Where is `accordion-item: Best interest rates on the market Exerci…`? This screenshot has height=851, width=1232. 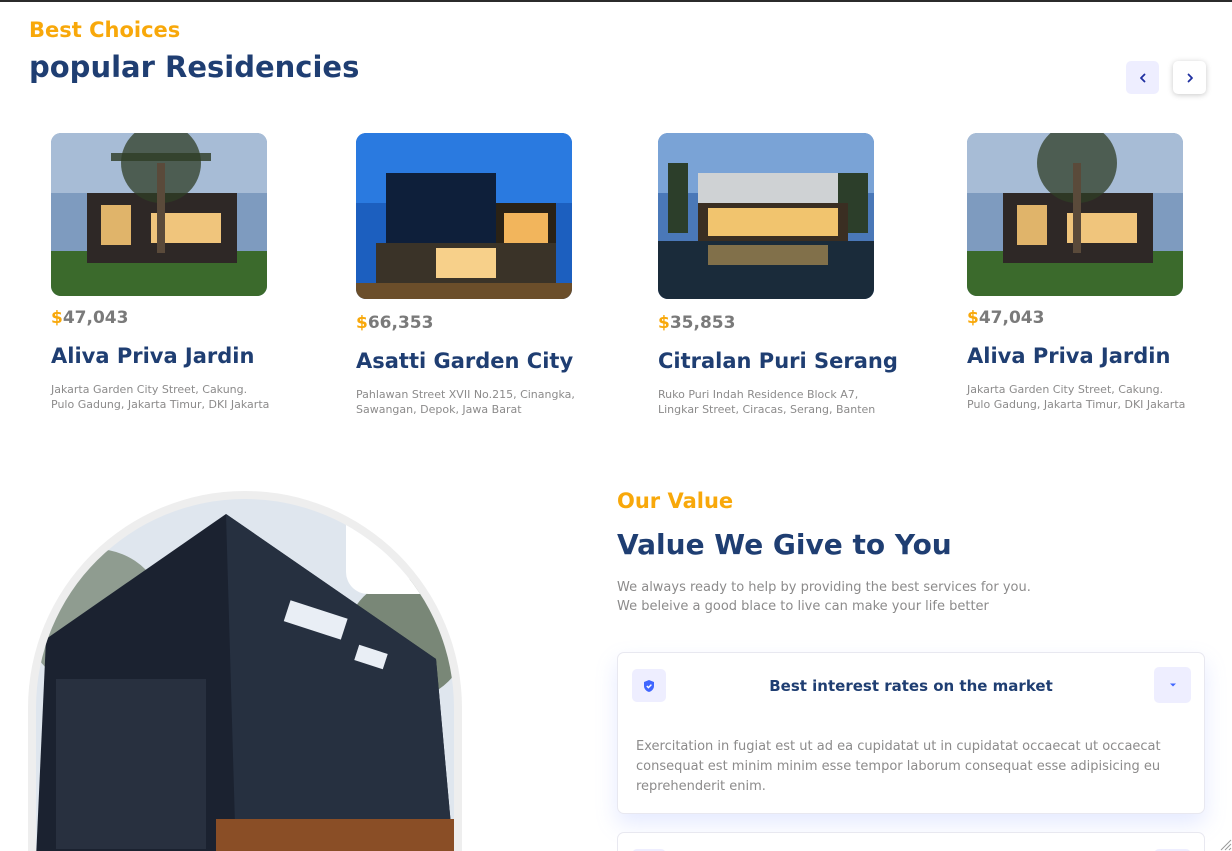 accordion-item: Best interest rates on the market Exerci… is located at coordinates (911, 733).